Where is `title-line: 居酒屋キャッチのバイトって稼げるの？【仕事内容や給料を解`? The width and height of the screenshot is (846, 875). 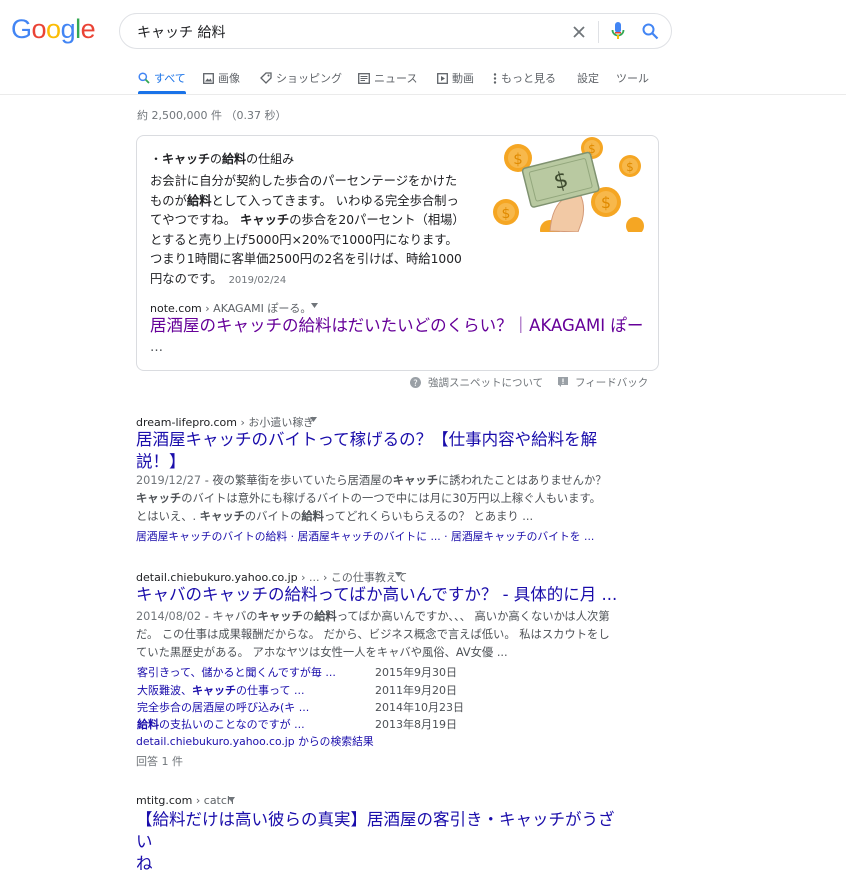
title-line: 居酒屋キャッチのバイトって稼げるの？【仕事内容や給料を解 is located at coordinates (367, 439).